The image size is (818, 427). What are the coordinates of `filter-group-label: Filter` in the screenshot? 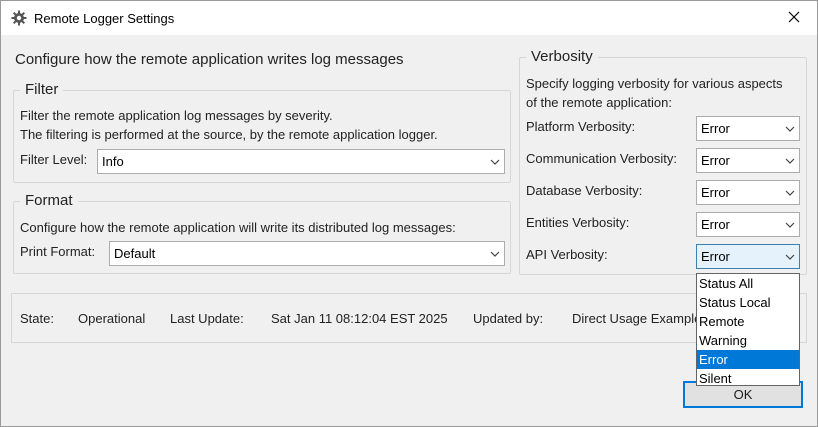 It's located at (42, 89).